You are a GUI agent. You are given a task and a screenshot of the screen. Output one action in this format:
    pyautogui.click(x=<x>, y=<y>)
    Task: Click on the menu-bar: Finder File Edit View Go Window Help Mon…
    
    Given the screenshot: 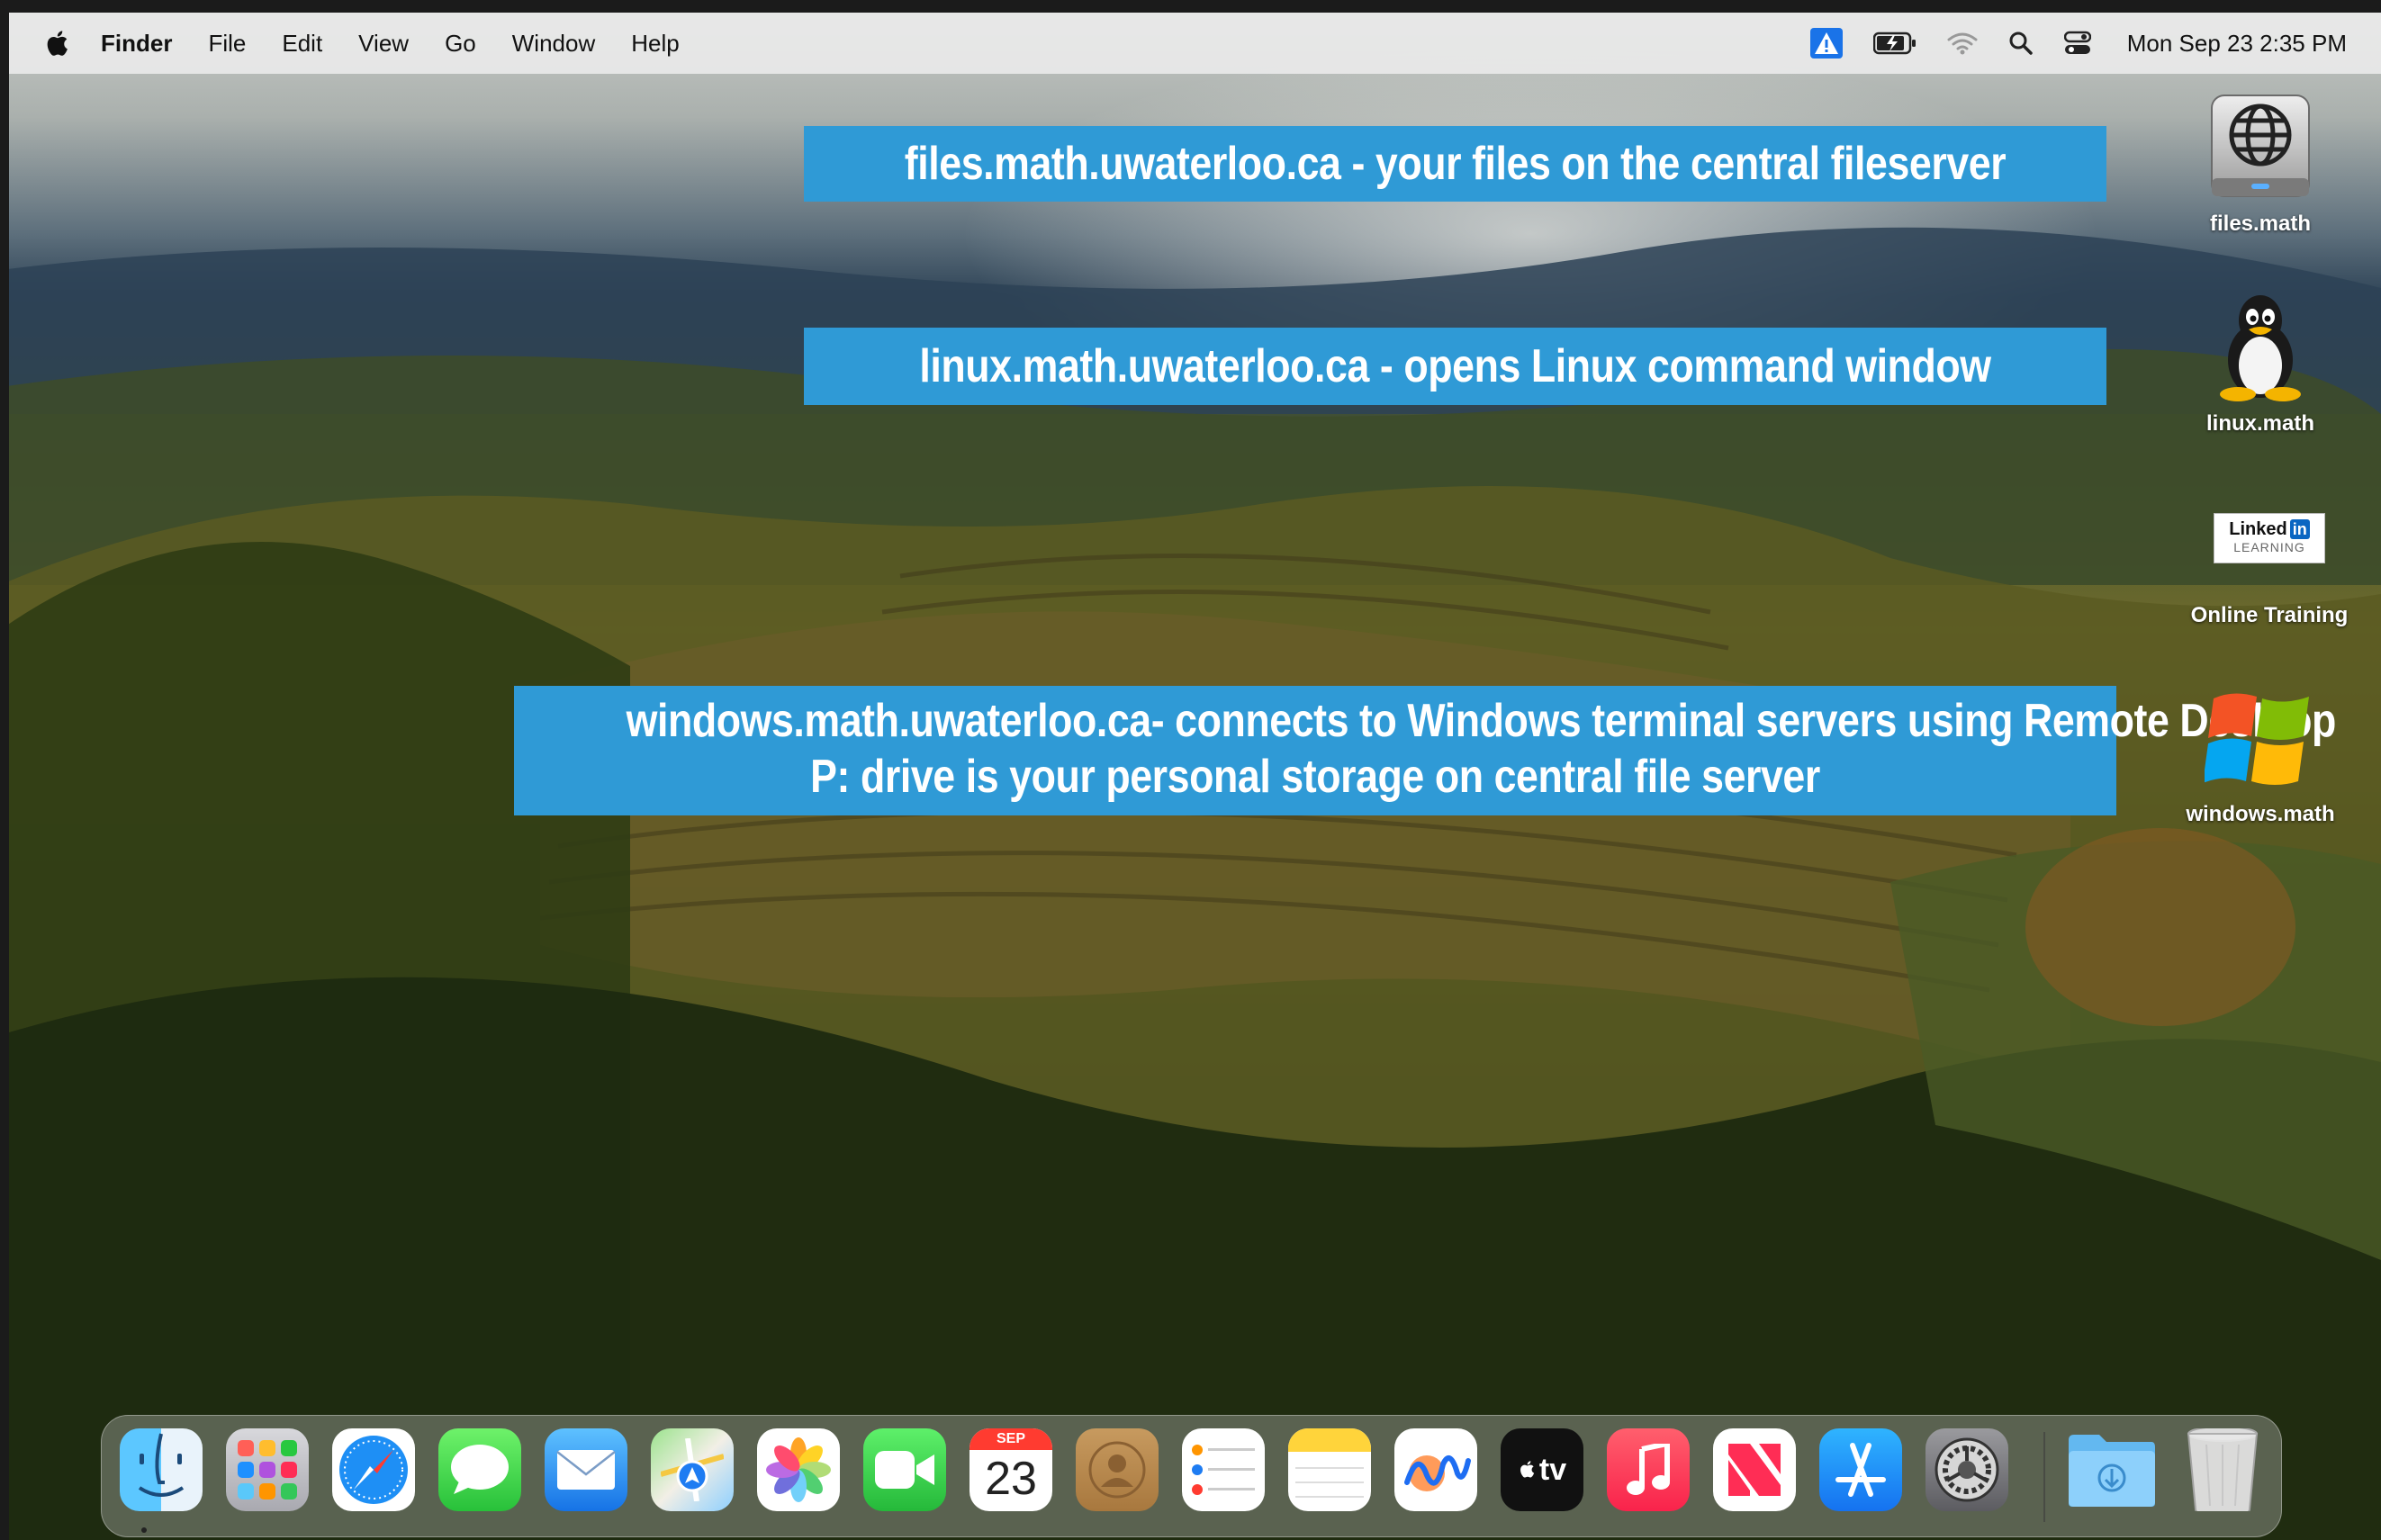 What is the action you would take?
    pyautogui.click(x=1195, y=43)
    